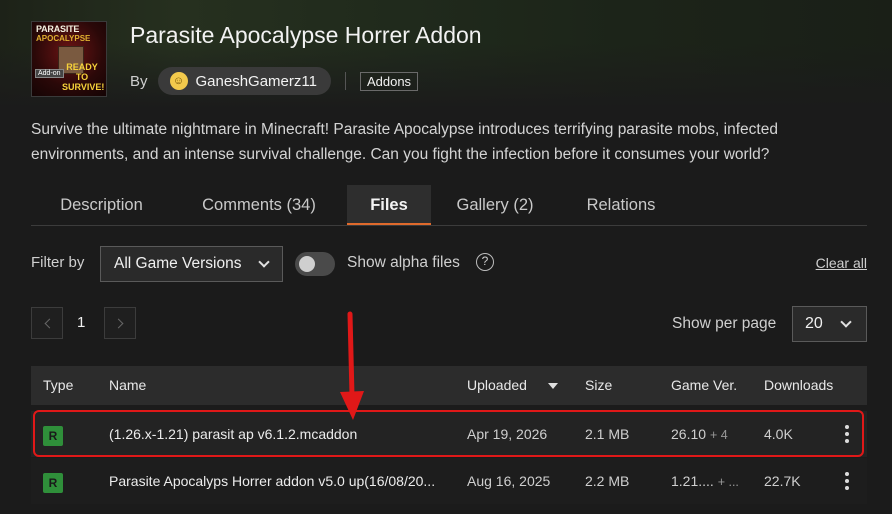 Image resolution: width=892 pixels, height=514 pixels. I want to click on chevron-right-icon, so click(118, 323).